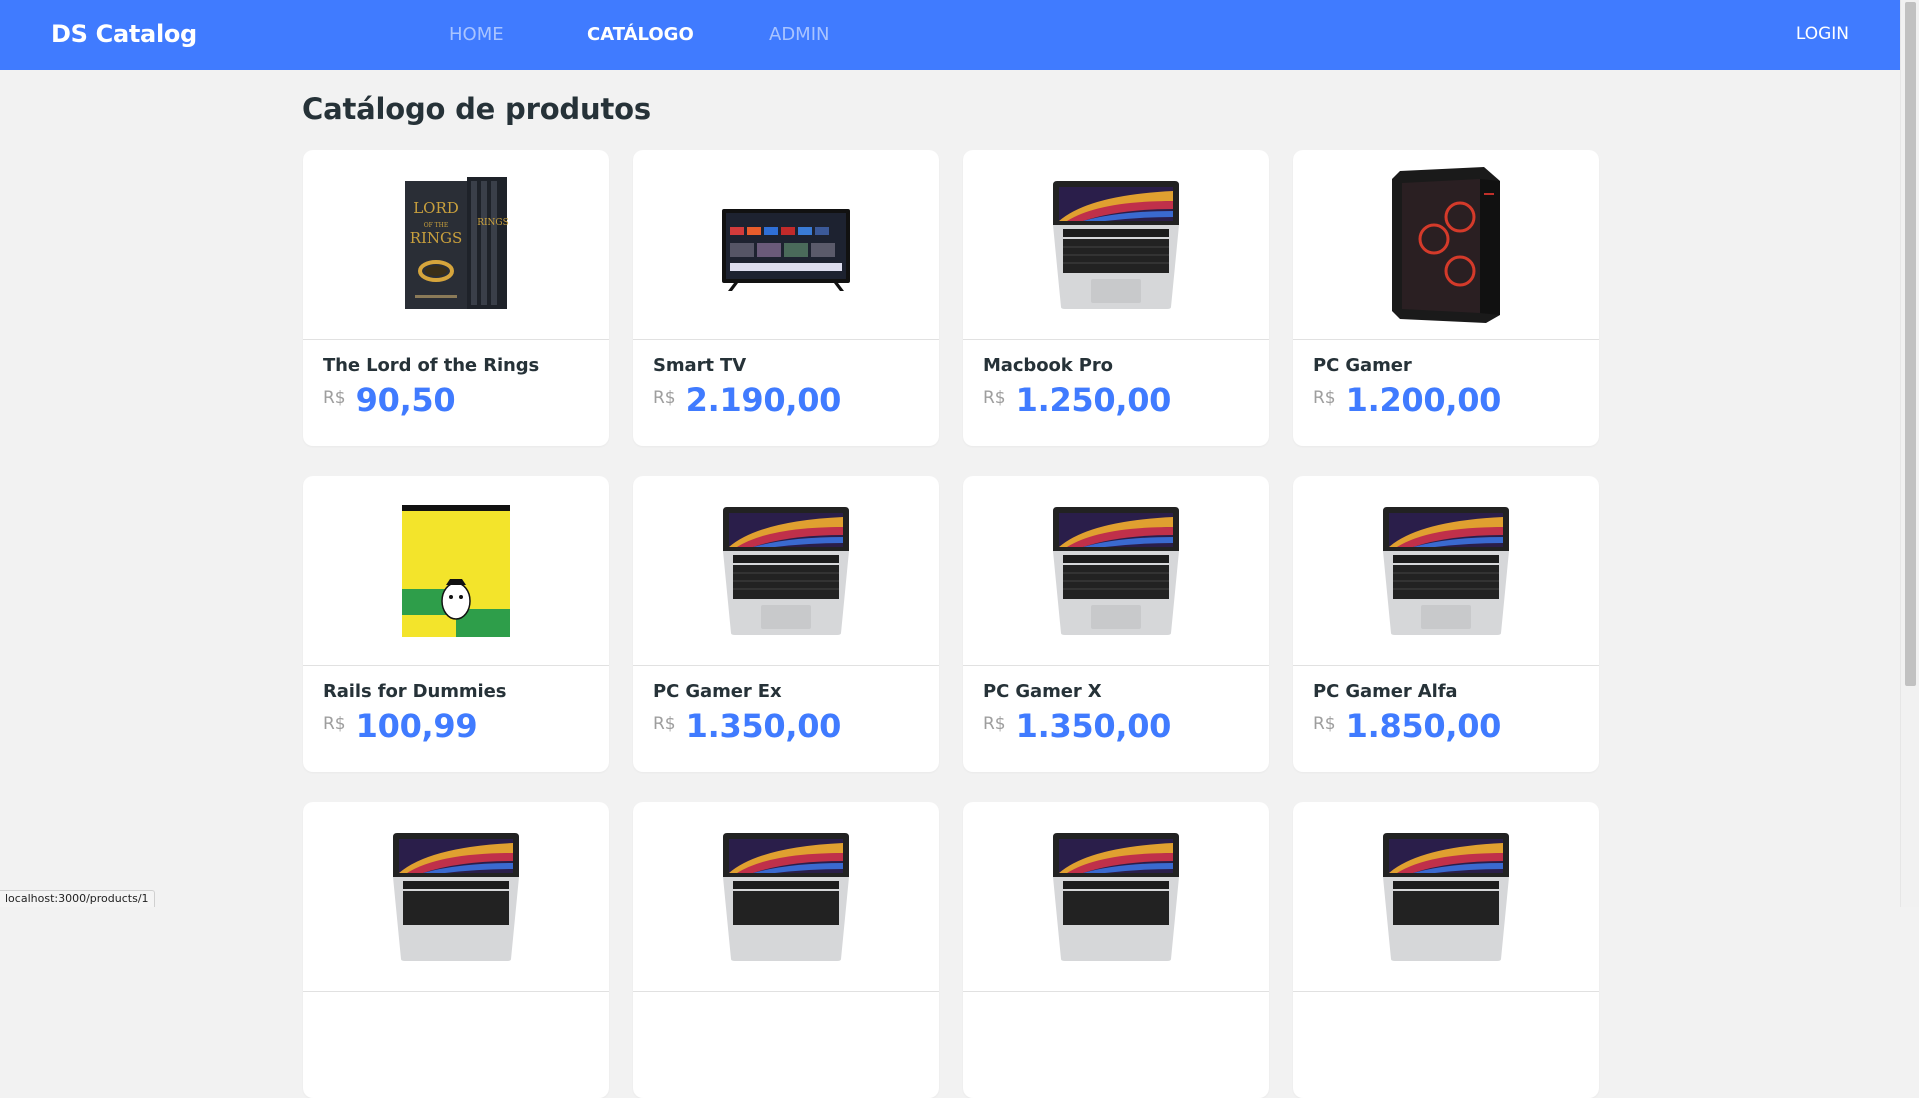  I want to click on brand-logo: DS Catalog, so click(124, 34).